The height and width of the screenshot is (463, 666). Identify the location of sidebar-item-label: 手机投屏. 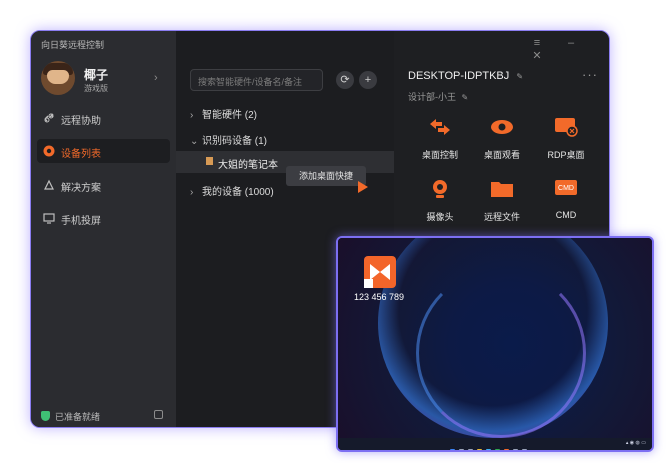
(81, 221).